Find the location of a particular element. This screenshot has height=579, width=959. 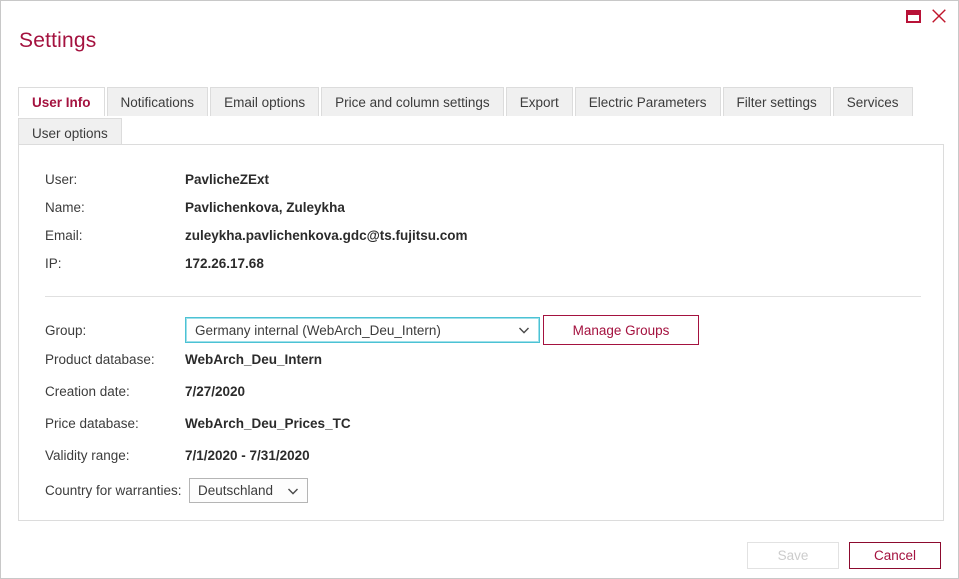

group-select: Germany internal (WebArch_Deu_Intern) is located at coordinates (362, 330).